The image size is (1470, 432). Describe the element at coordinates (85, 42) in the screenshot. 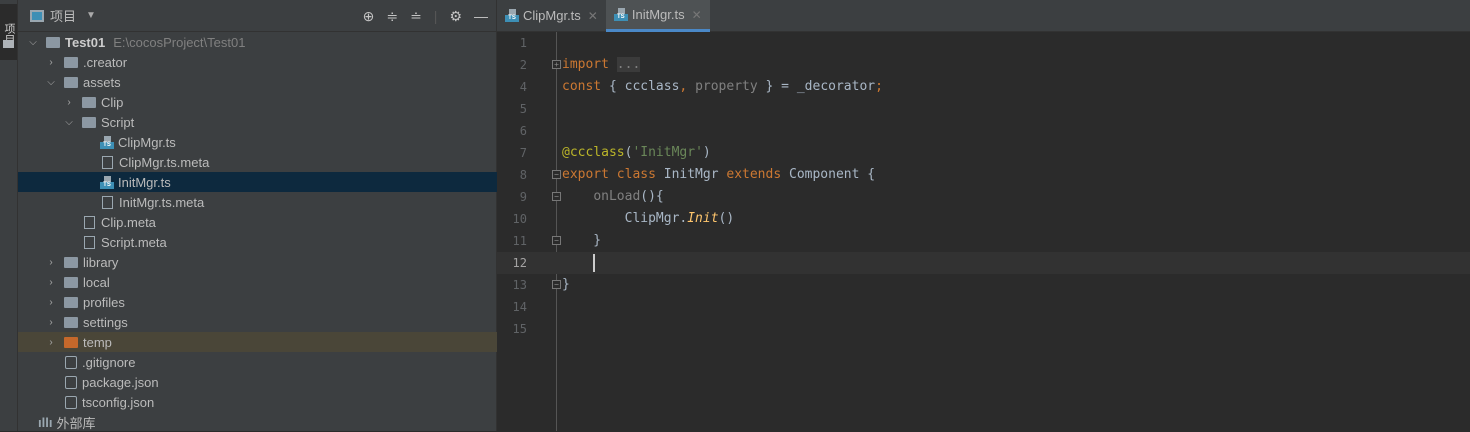

I see `tree-item-label: Test01` at that location.